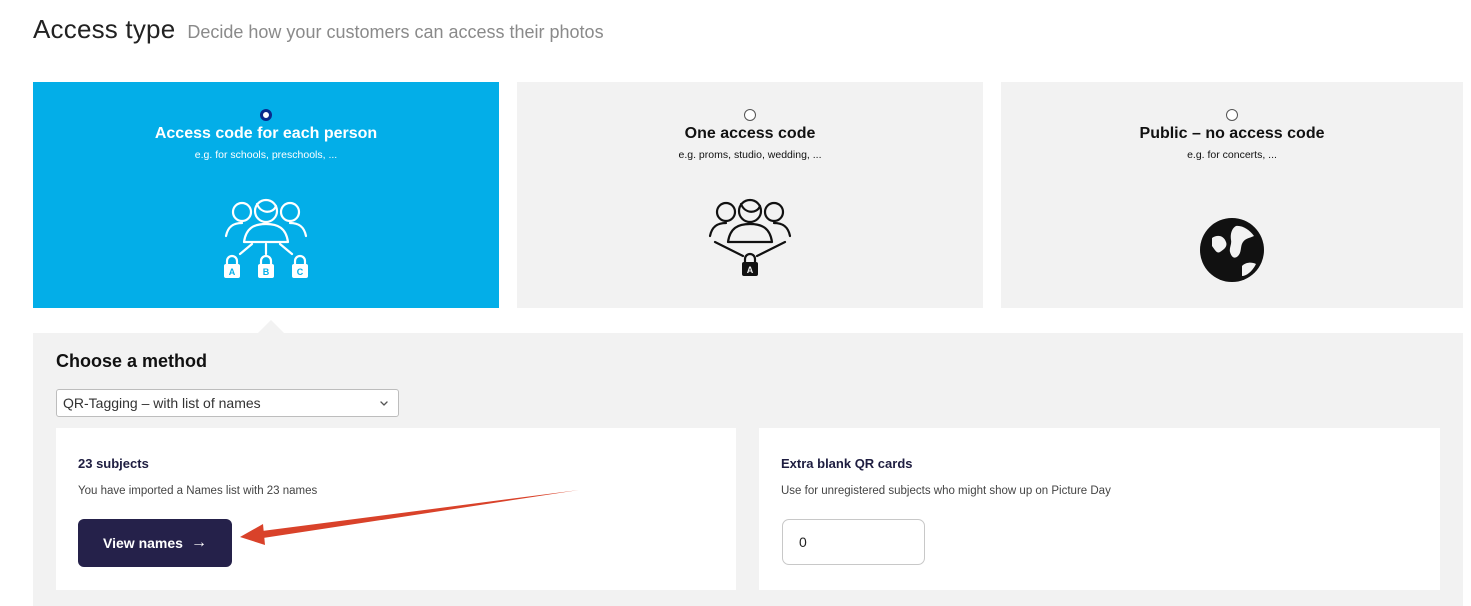  I want to click on radio-each-person, so click(266, 115).